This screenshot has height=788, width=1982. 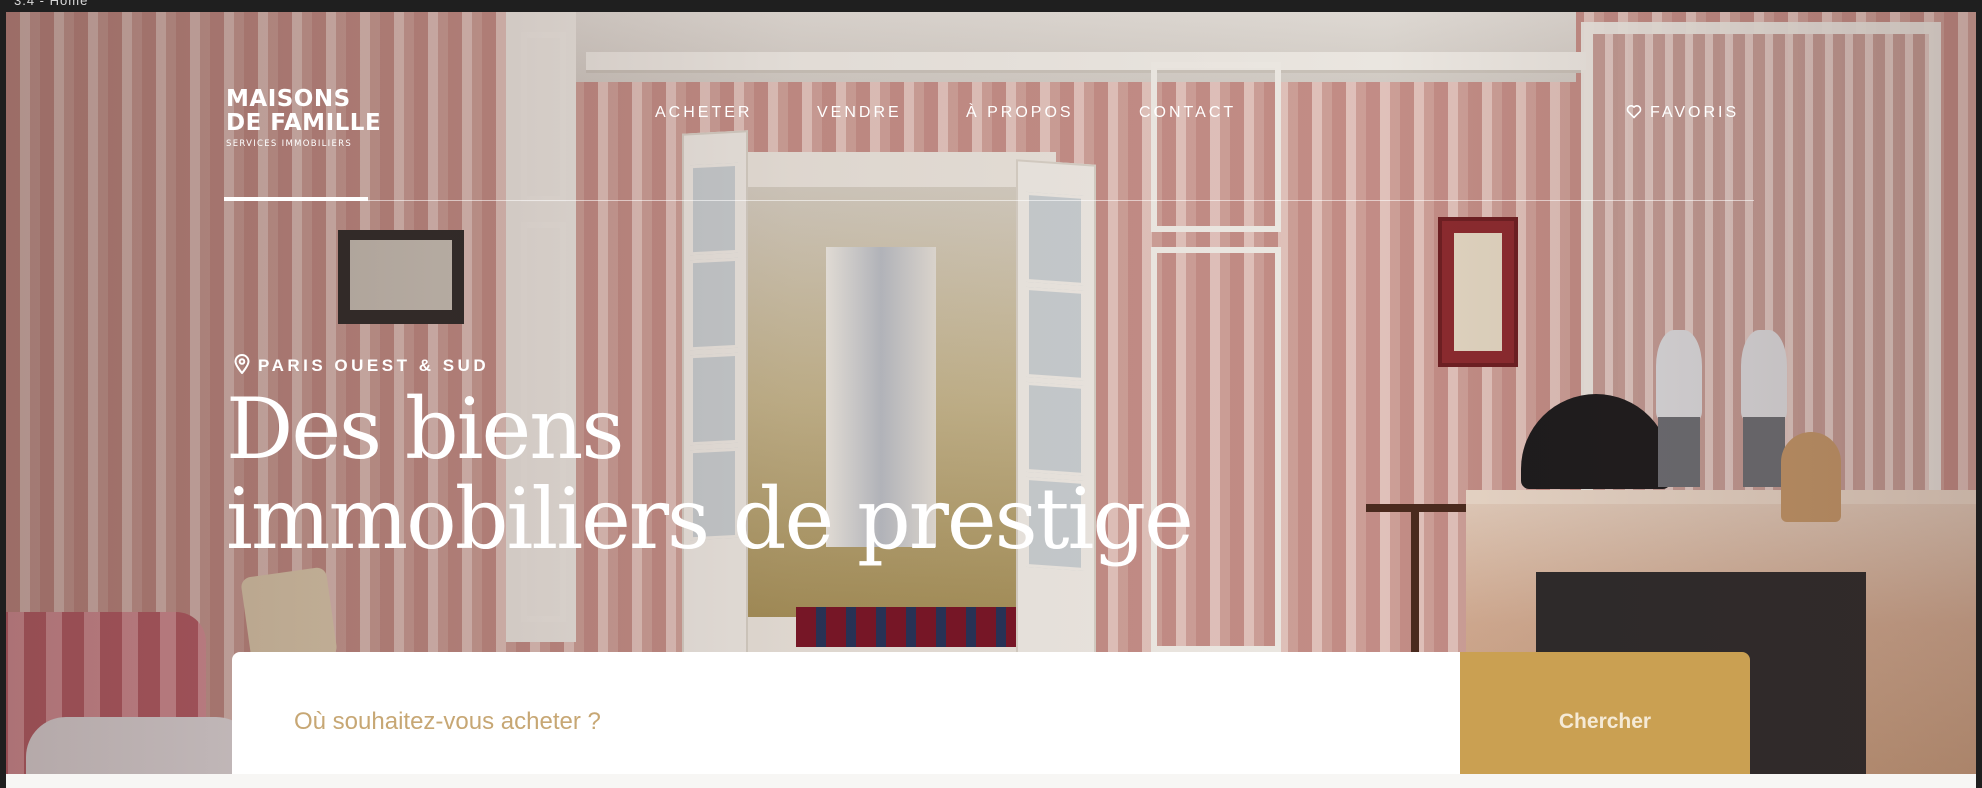 I want to click on search-input, so click(x=846, y=720).